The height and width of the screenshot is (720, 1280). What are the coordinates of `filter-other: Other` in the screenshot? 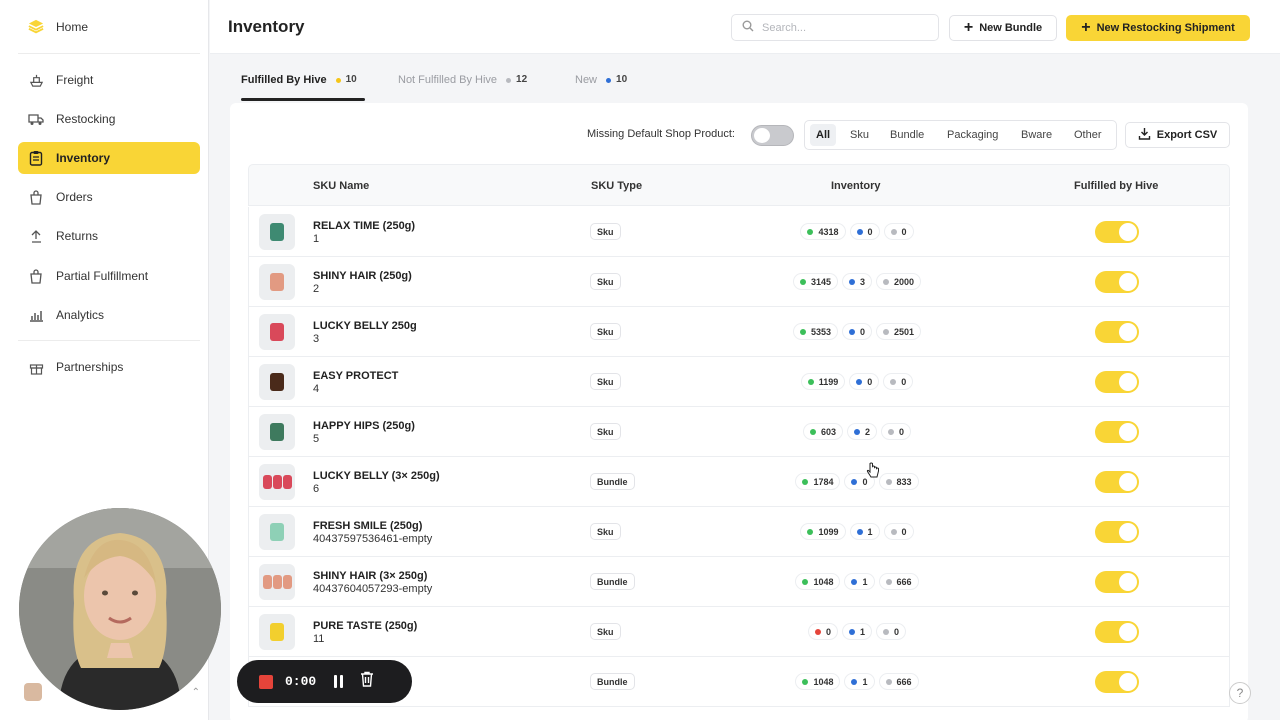 It's located at (1088, 135).